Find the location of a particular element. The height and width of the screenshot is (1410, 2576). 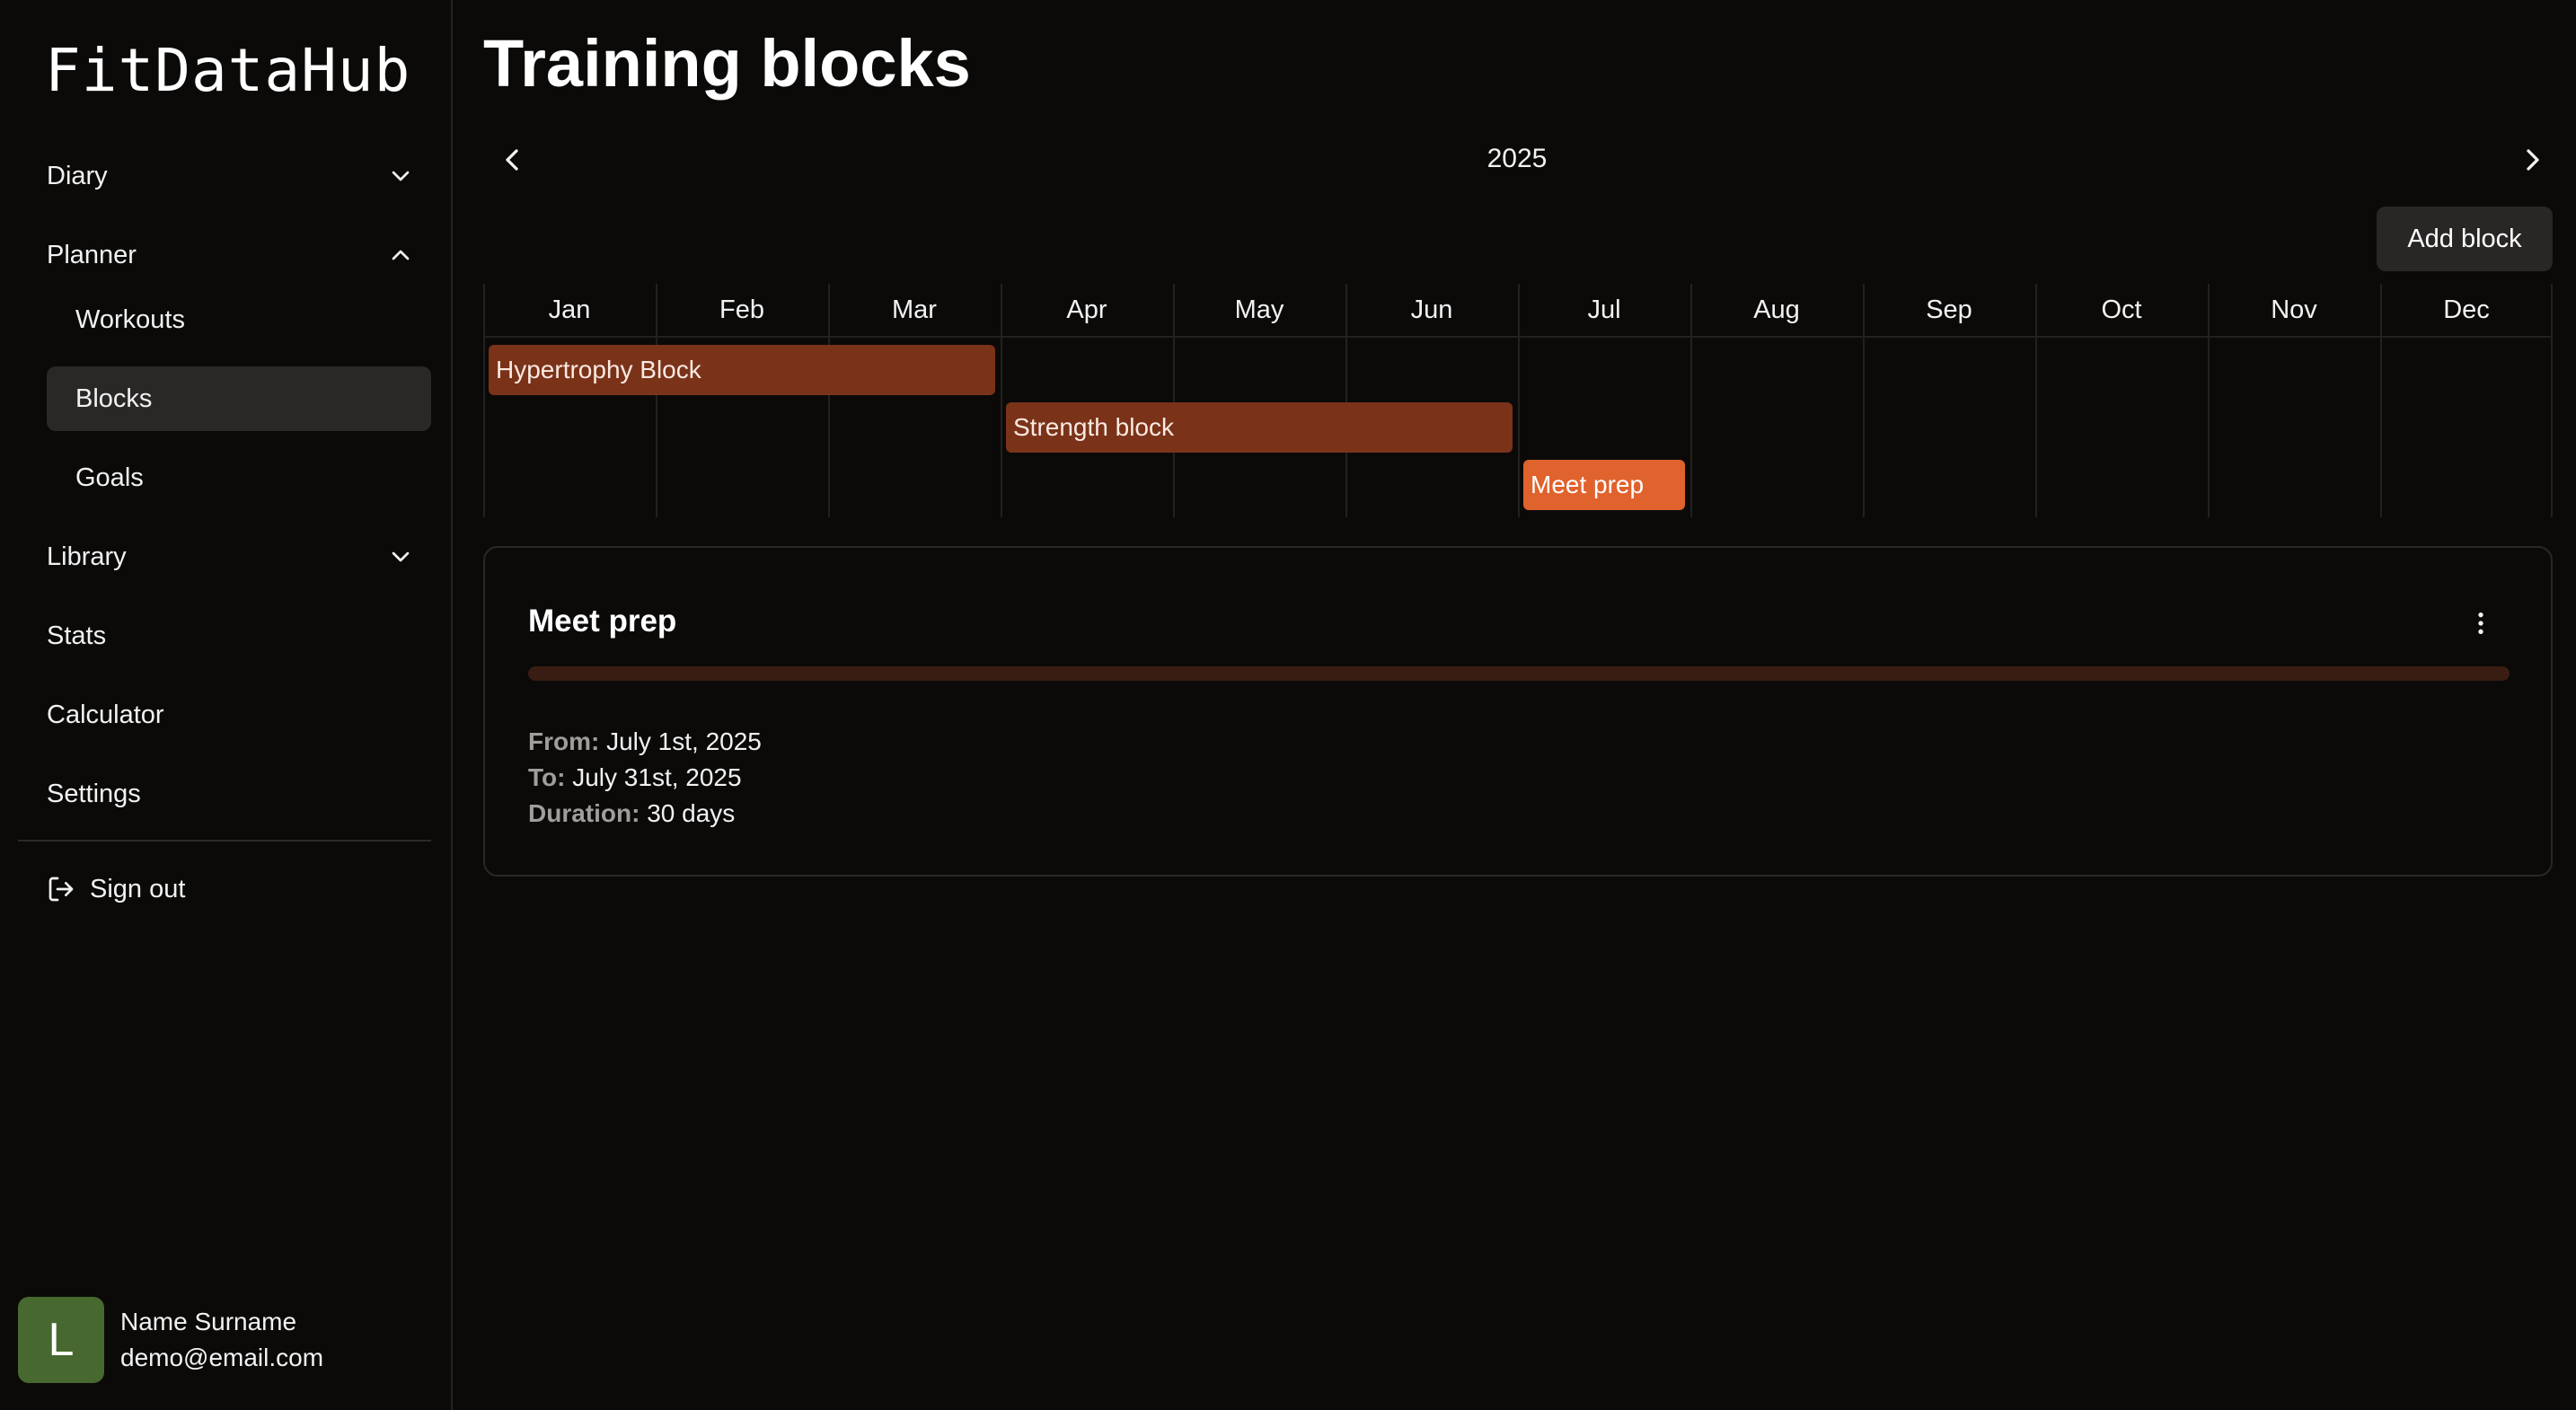

detail-from-value: July 1st, 2025 is located at coordinates (684, 741).